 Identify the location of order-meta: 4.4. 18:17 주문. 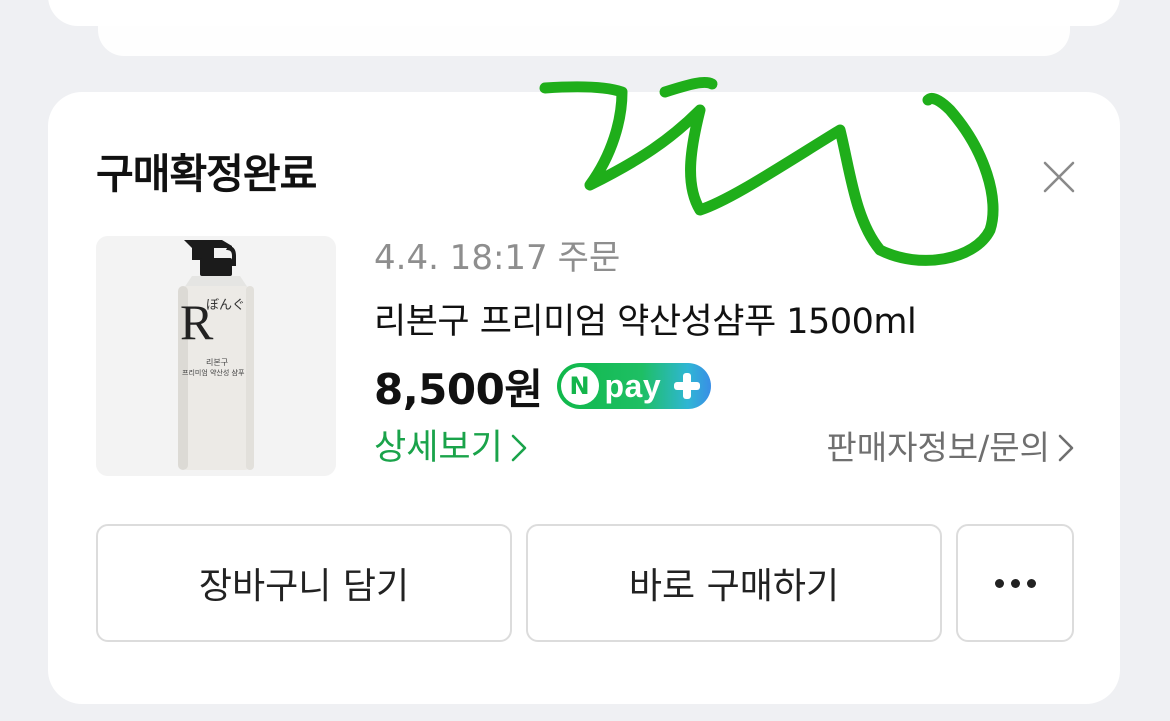
(502, 258).